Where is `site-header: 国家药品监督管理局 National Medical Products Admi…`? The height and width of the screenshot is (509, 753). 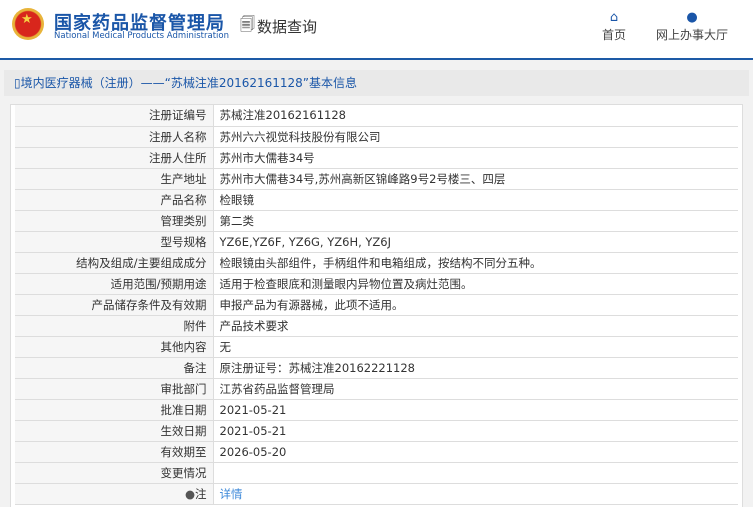 site-header: 国家药品监督管理局 National Medical Products Admi… is located at coordinates (376, 30).